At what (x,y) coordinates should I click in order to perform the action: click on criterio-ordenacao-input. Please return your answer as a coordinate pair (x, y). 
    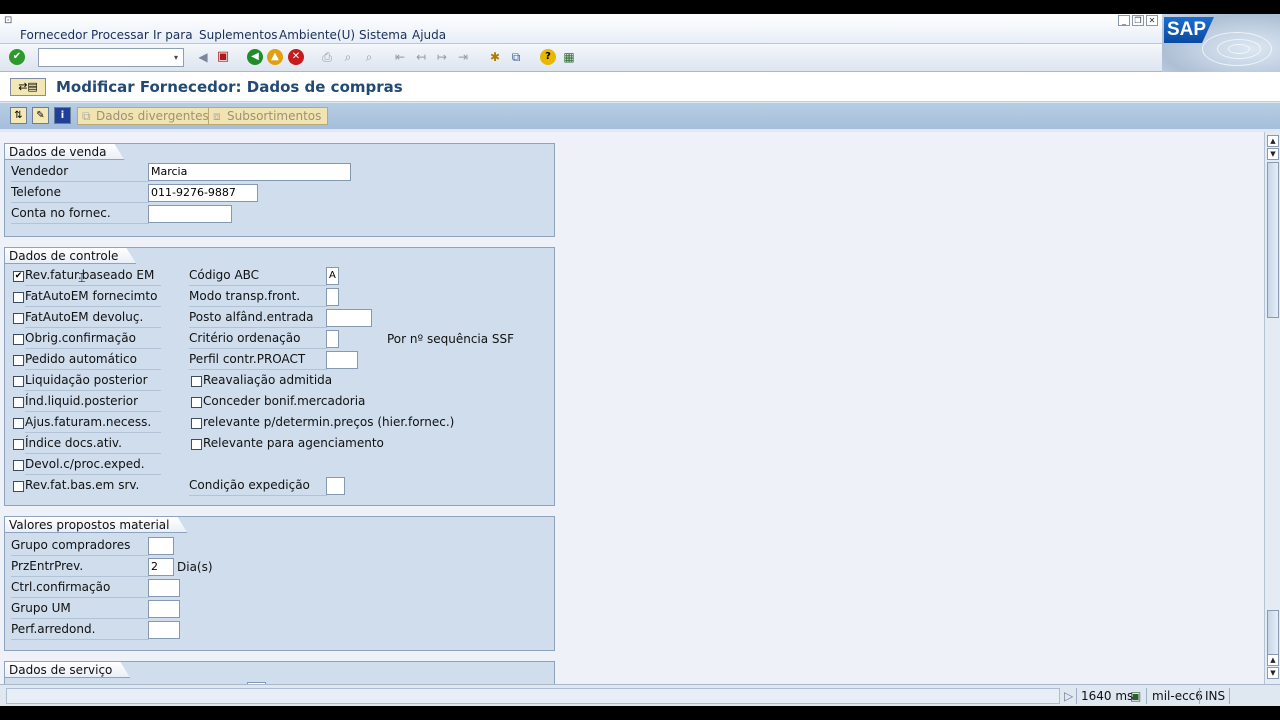
    Looking at the image, I should click on (332, 339).